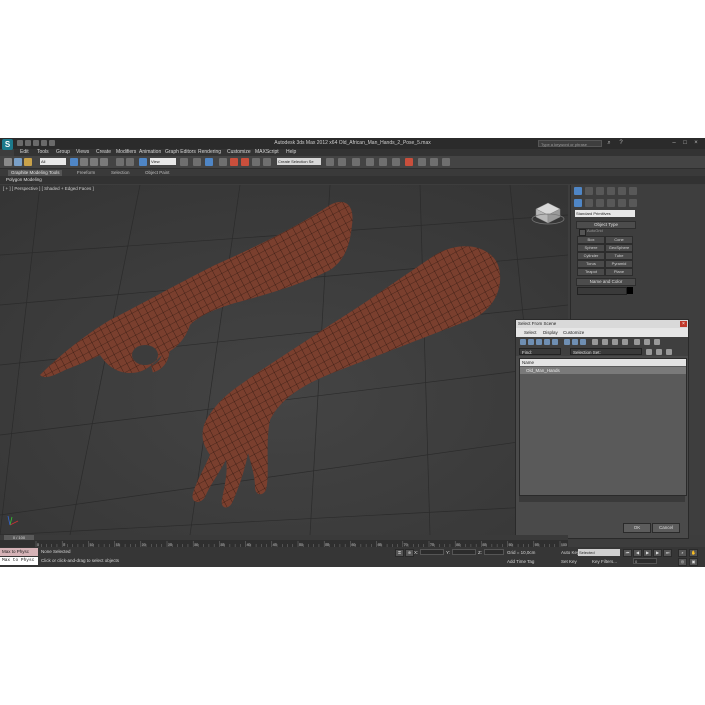 This screenshot has width=705, height=705. Describe the element at coordinates (18, 162) in the screenshot. I see `link-icon` at that location.